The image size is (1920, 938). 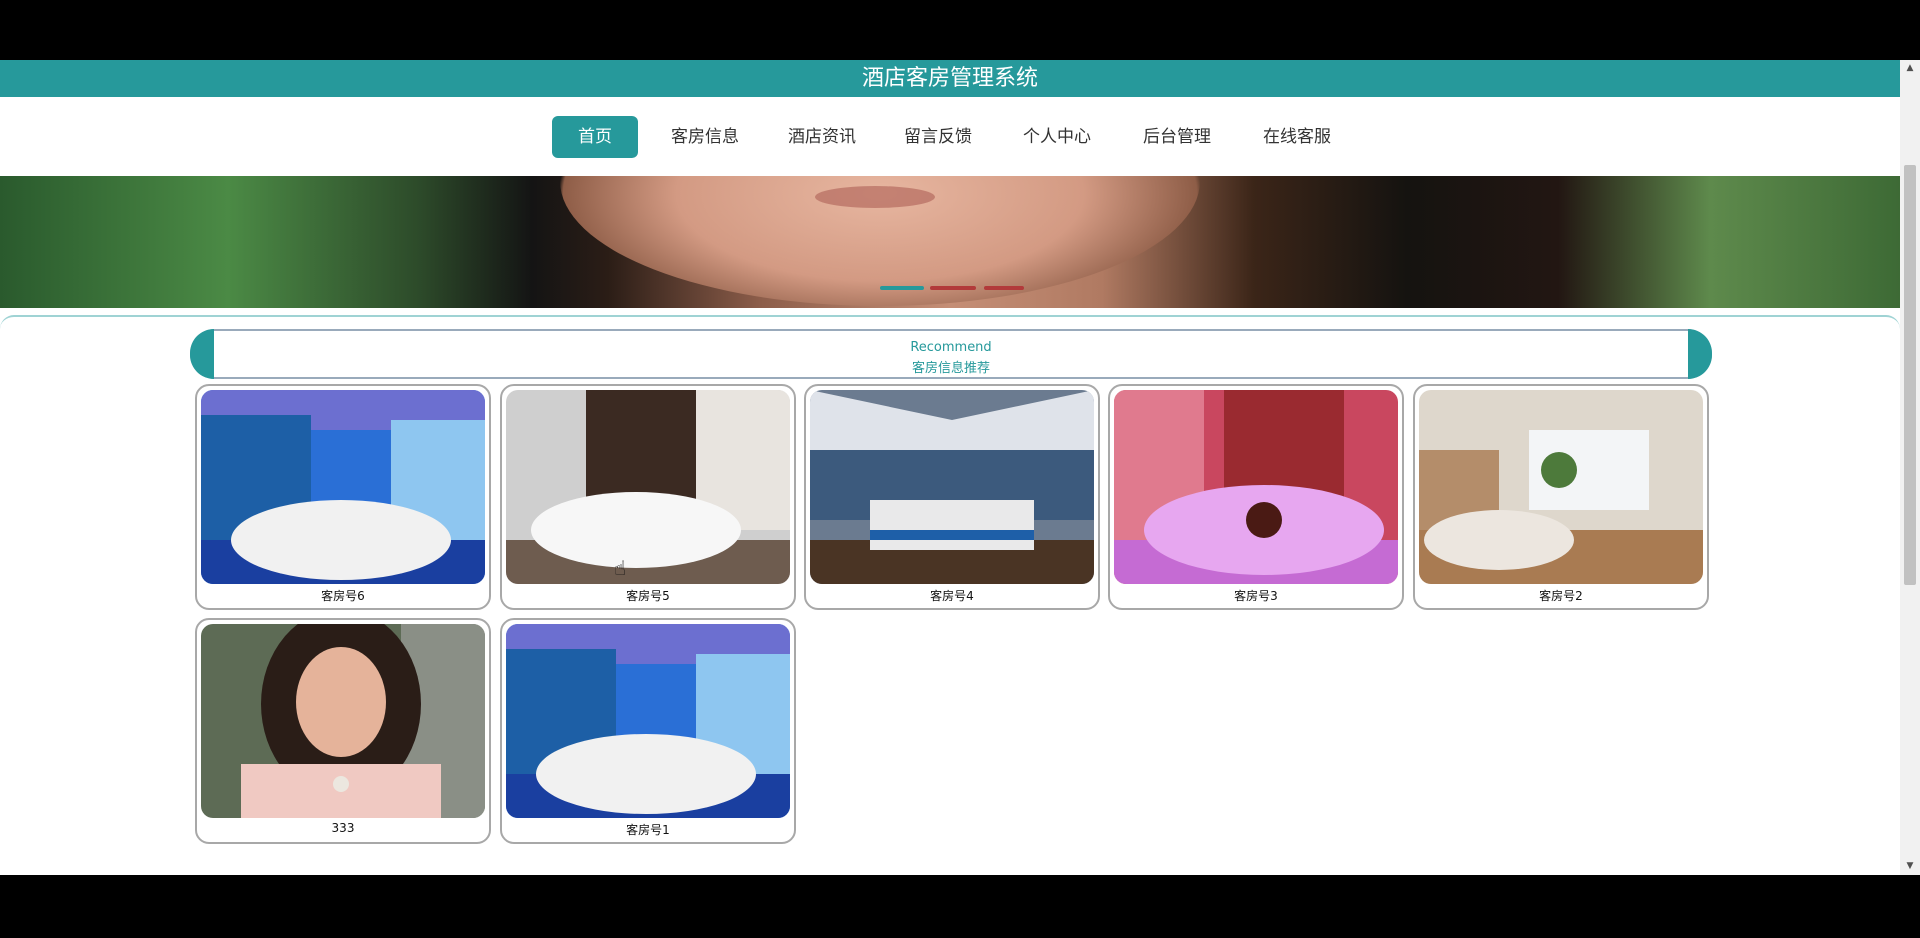 I want to click on woman-portrait-image, so click(x=343, y=721).